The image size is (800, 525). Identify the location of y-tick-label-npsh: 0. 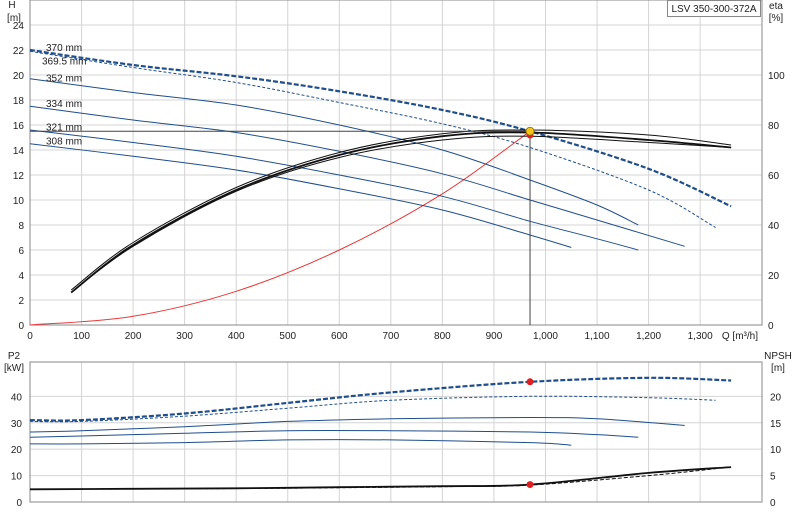
(773, 503).